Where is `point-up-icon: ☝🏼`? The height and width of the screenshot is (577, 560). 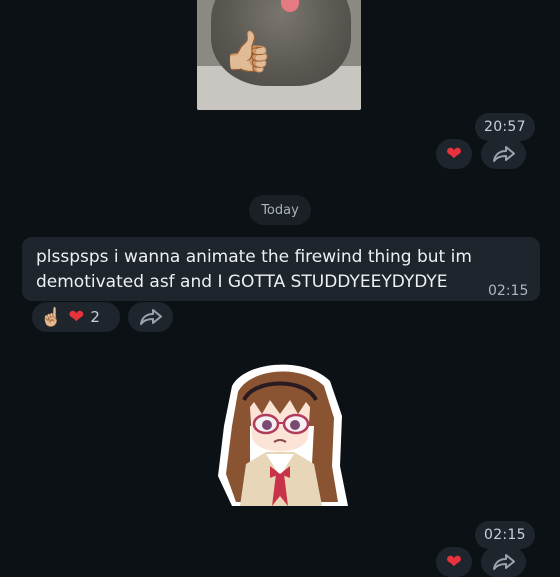 point-up-icon: ☝🏼 is located at coordinates (51, 317).